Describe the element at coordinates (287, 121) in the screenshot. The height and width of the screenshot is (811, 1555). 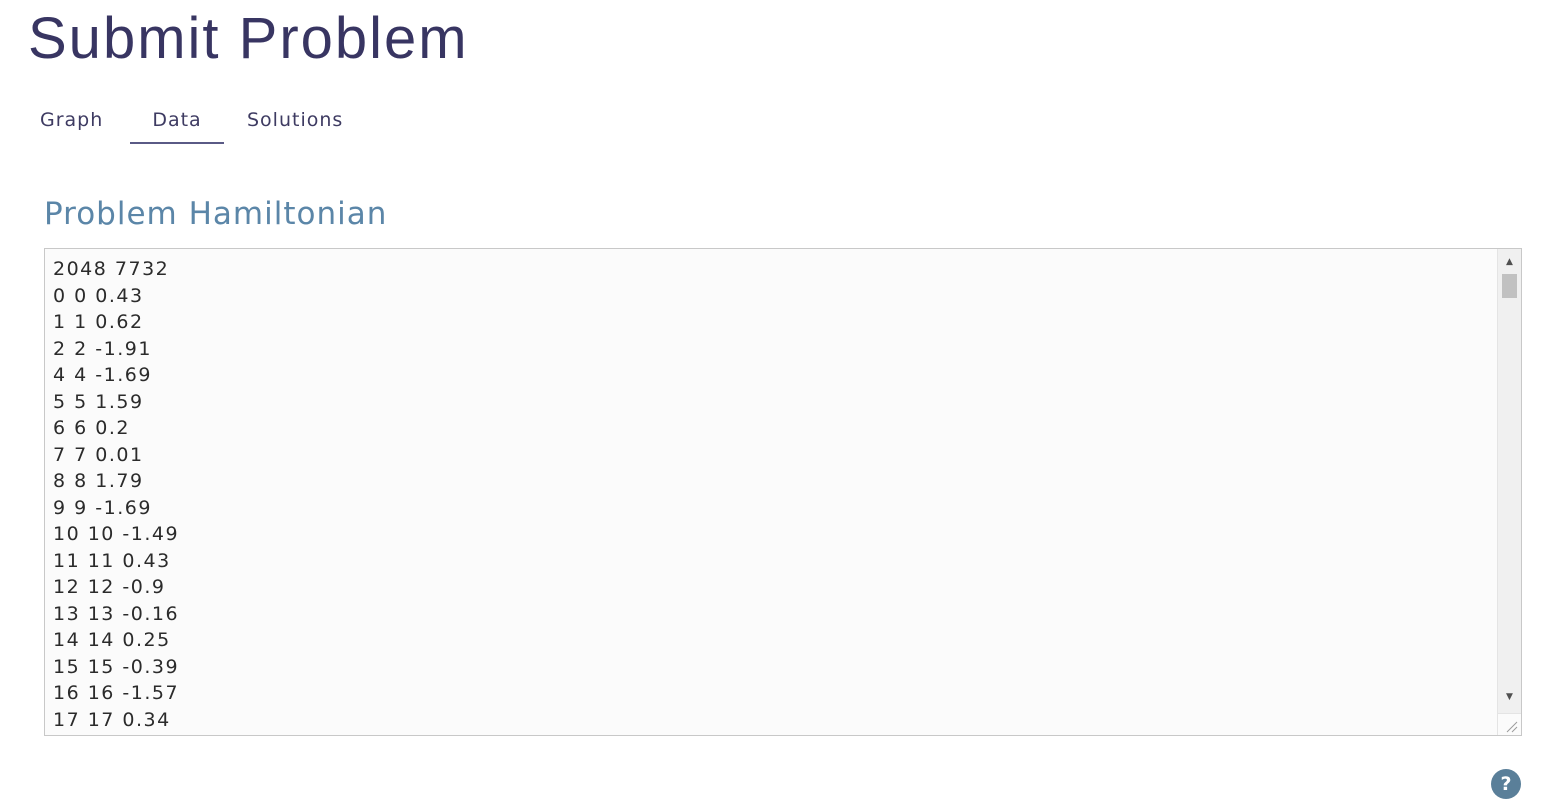
I see `tab-solutions: Solutions` at that location.